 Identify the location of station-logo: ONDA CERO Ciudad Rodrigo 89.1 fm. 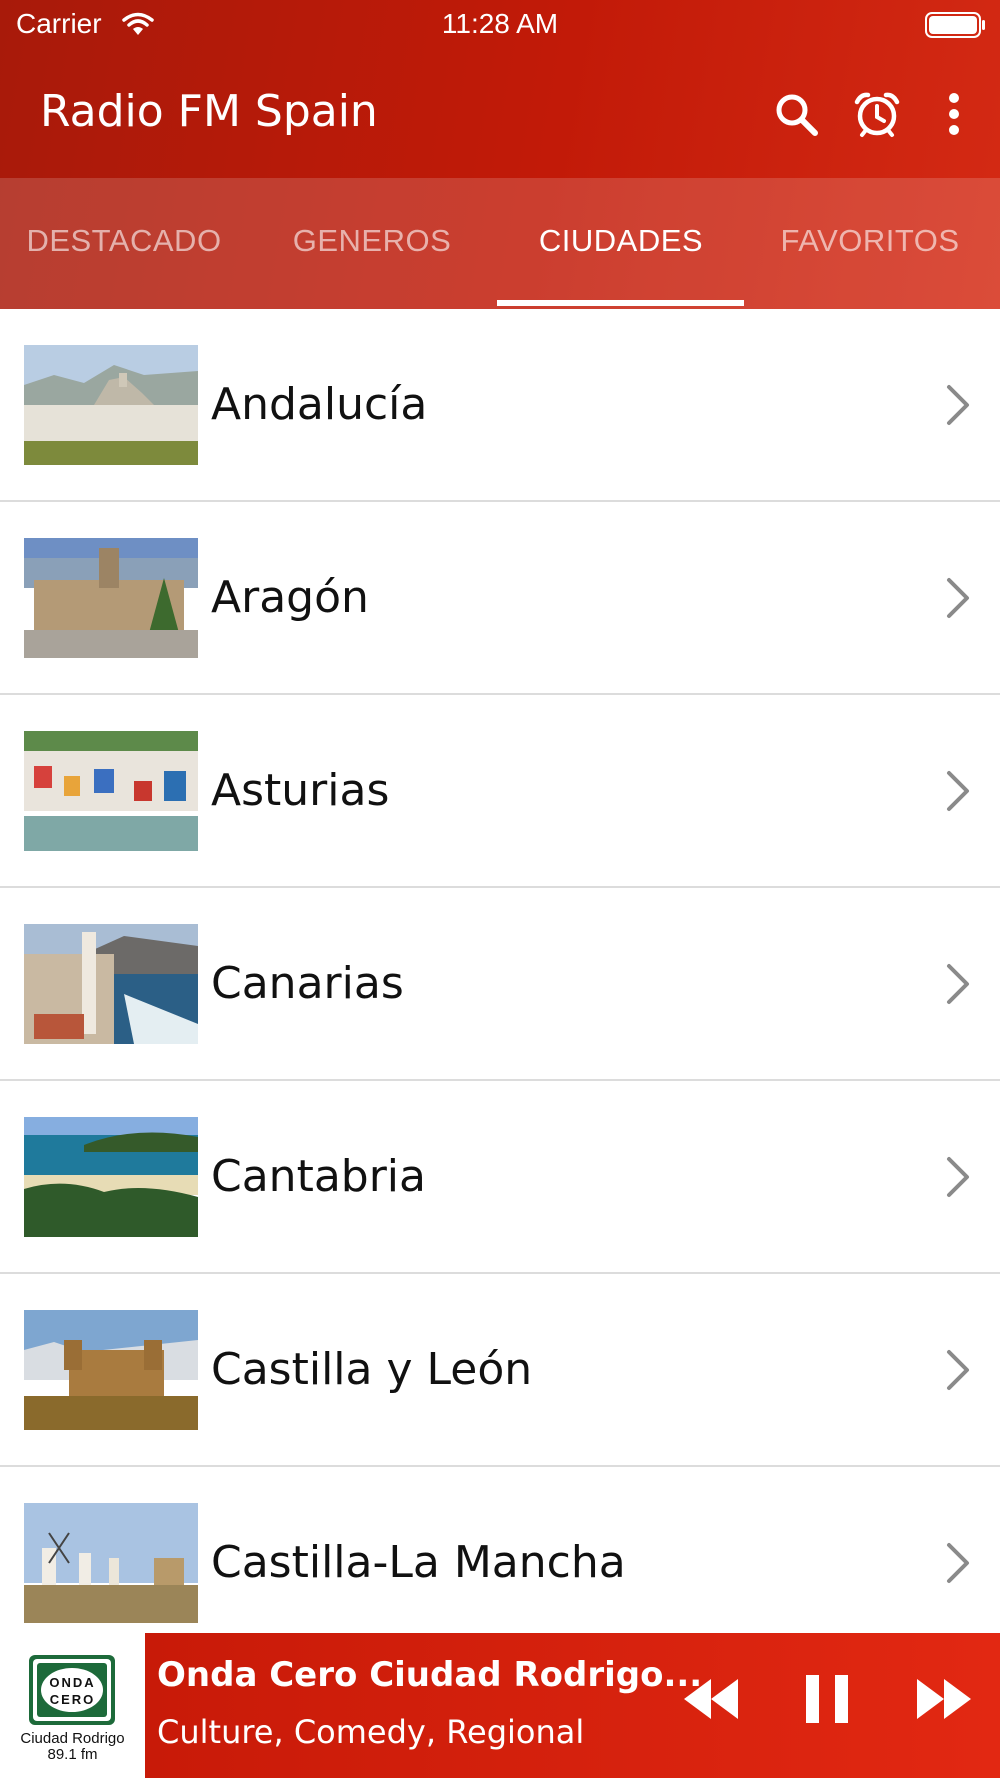
(72, 1705).